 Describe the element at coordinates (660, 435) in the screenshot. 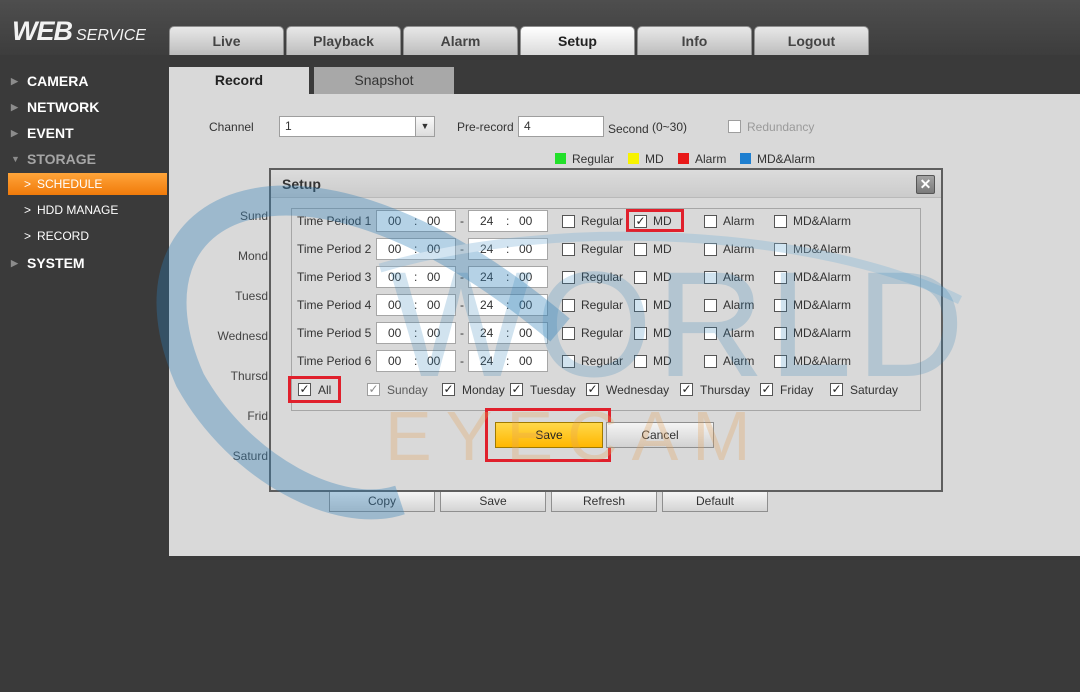

I see `cancel-button: Cancel` at that location.